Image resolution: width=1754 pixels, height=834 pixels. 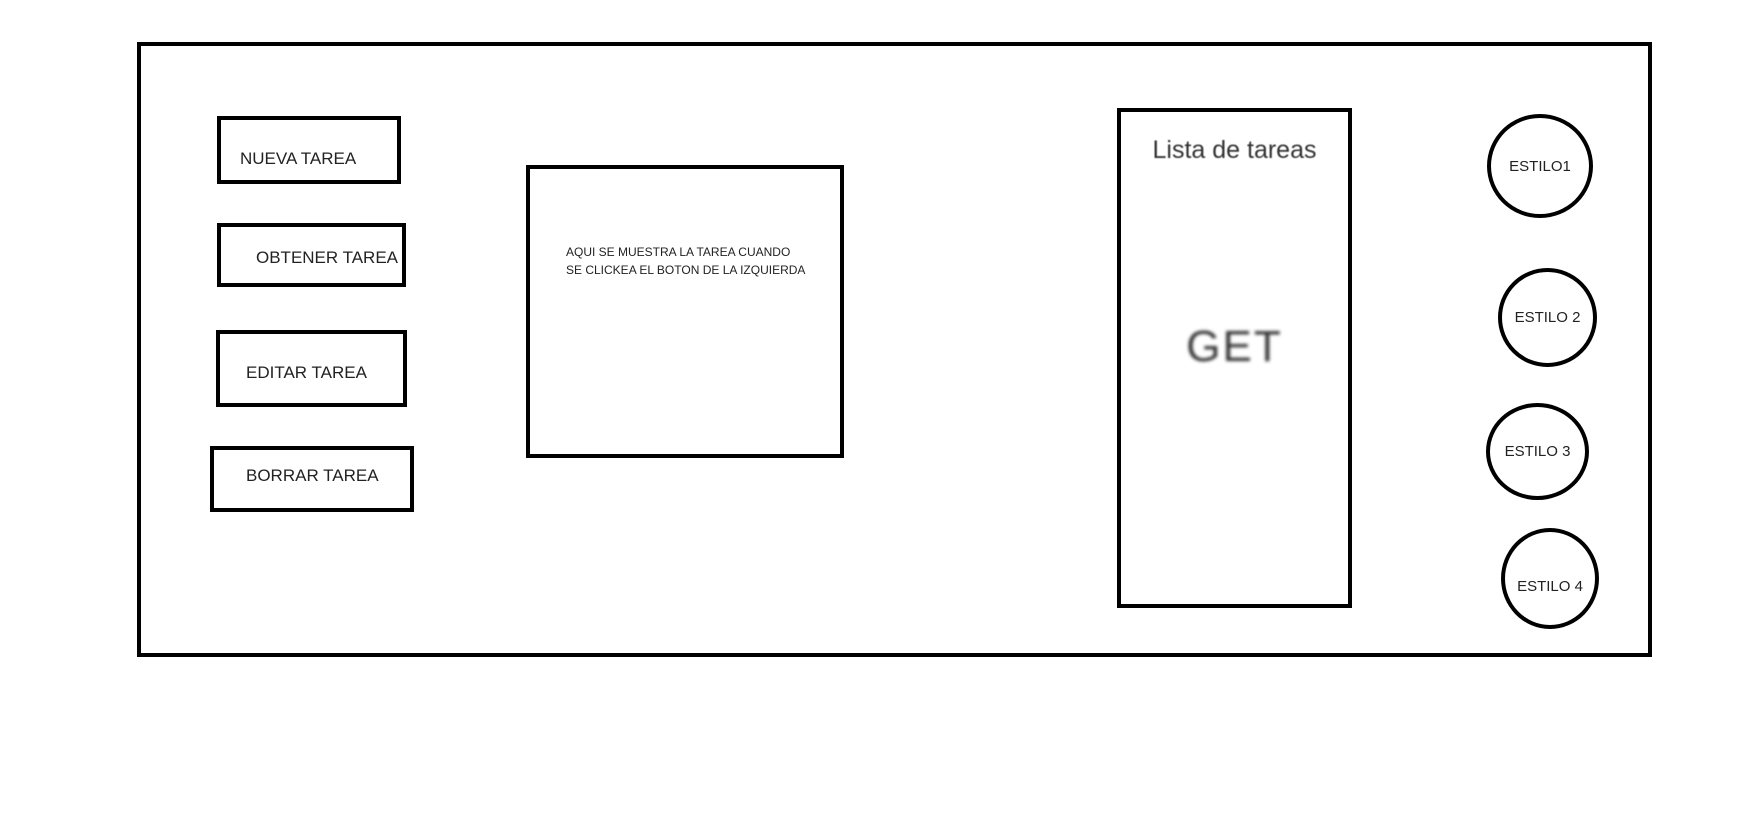 What do you see at coordinates (306, 372) in the screenshot?
I see `editar-tarea-label: EDITAR TAREA` at bounding box center [306, 372].